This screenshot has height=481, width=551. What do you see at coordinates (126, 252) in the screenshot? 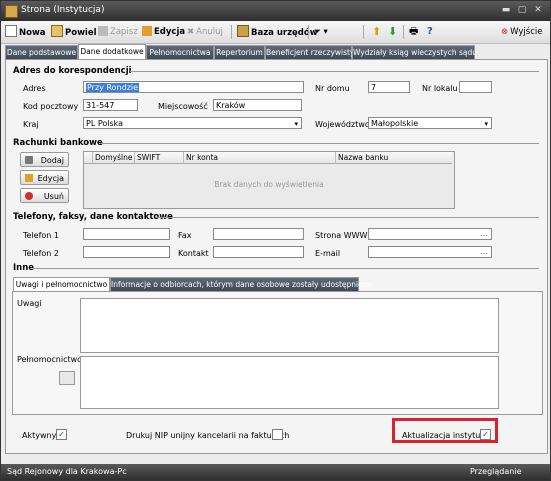
I see `telefon2-input` at bounding box center [126, 252].